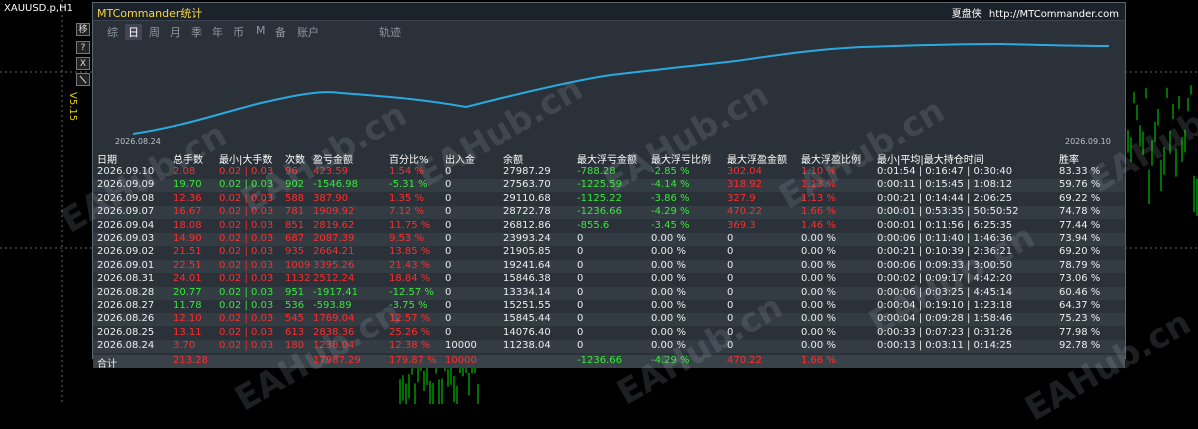 Image resolution: width=1198 pixels, height=429 pixels. Describe the element at coordinates (1080, 319) in the screenshot. I see `cell-win: 75.23 %` at that location.